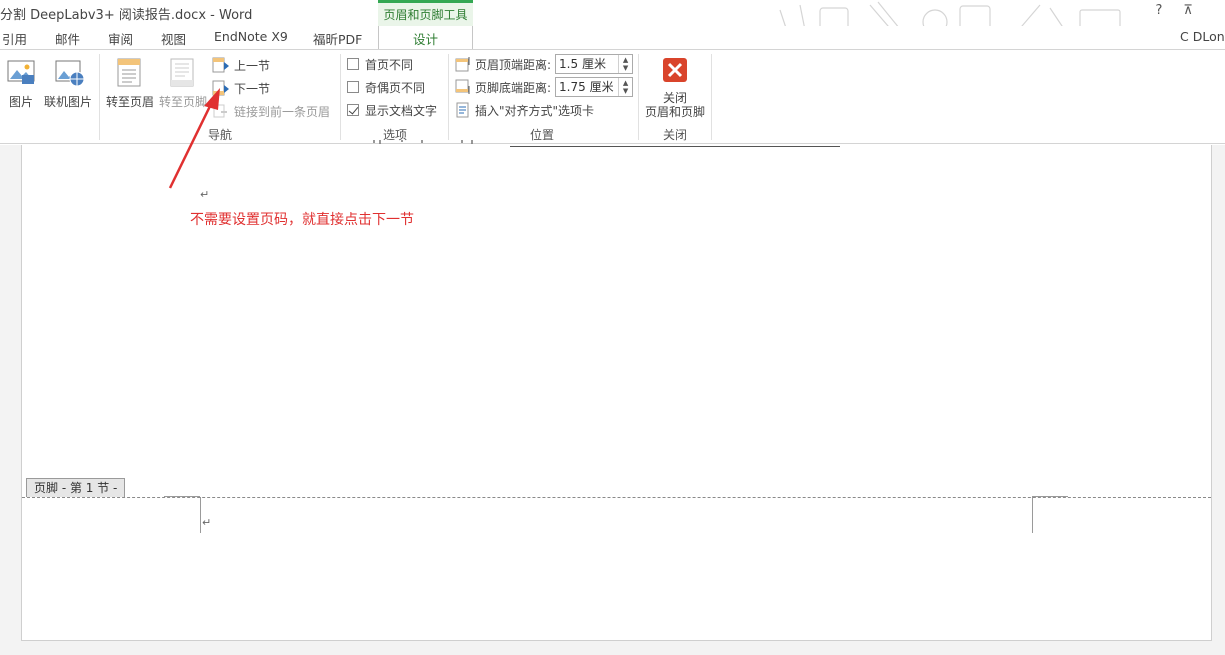 This screenshot has width=1225, height=655. I want to click on previous-section-button: 上一节, so click(241, 65).